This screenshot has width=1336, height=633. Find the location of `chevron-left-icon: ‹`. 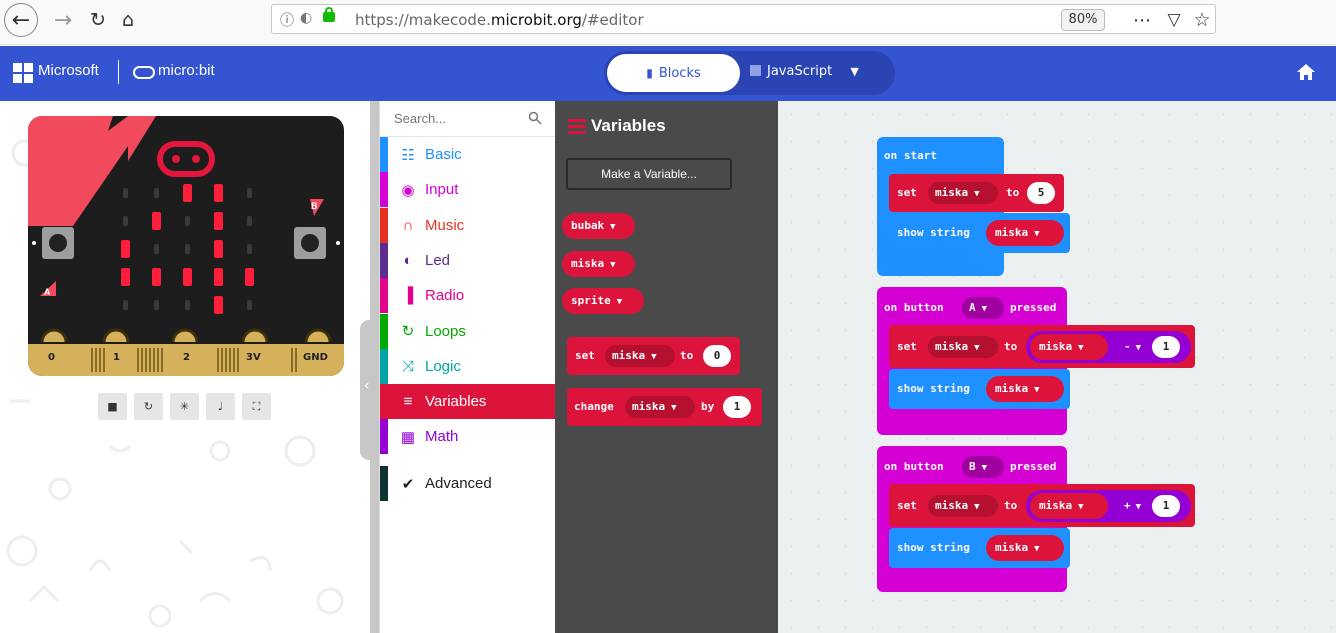

chevron-left-icon: ‹ is located at coordinates (367, 386).